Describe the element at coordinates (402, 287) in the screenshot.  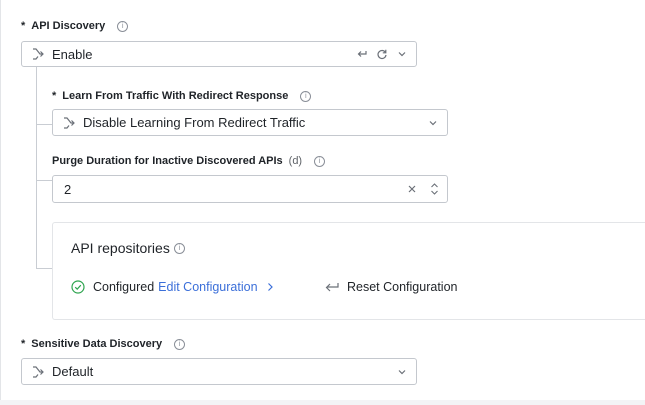
I see `reset-configuration-label: Reset Configuration` at that location.